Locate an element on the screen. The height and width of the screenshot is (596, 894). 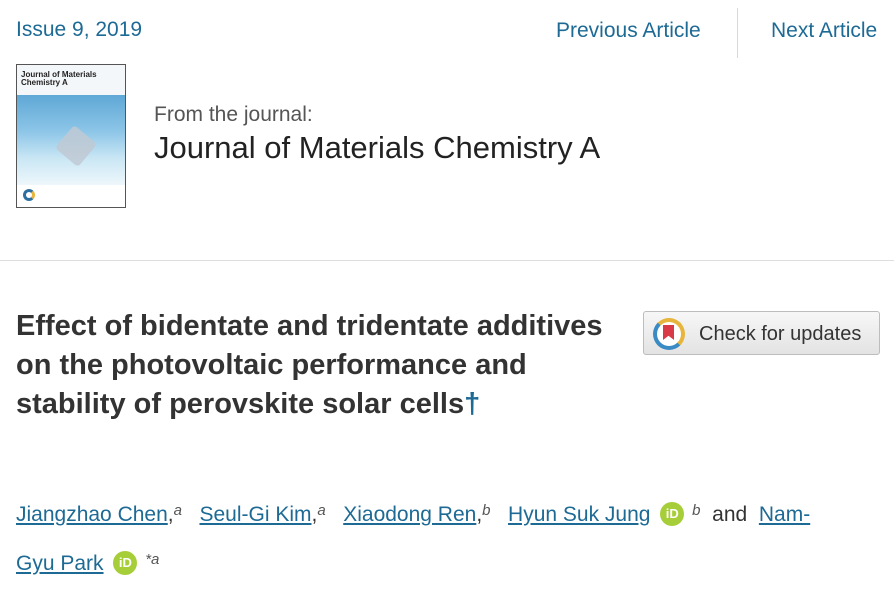
and-text: and is located at coordinates (730, 514).